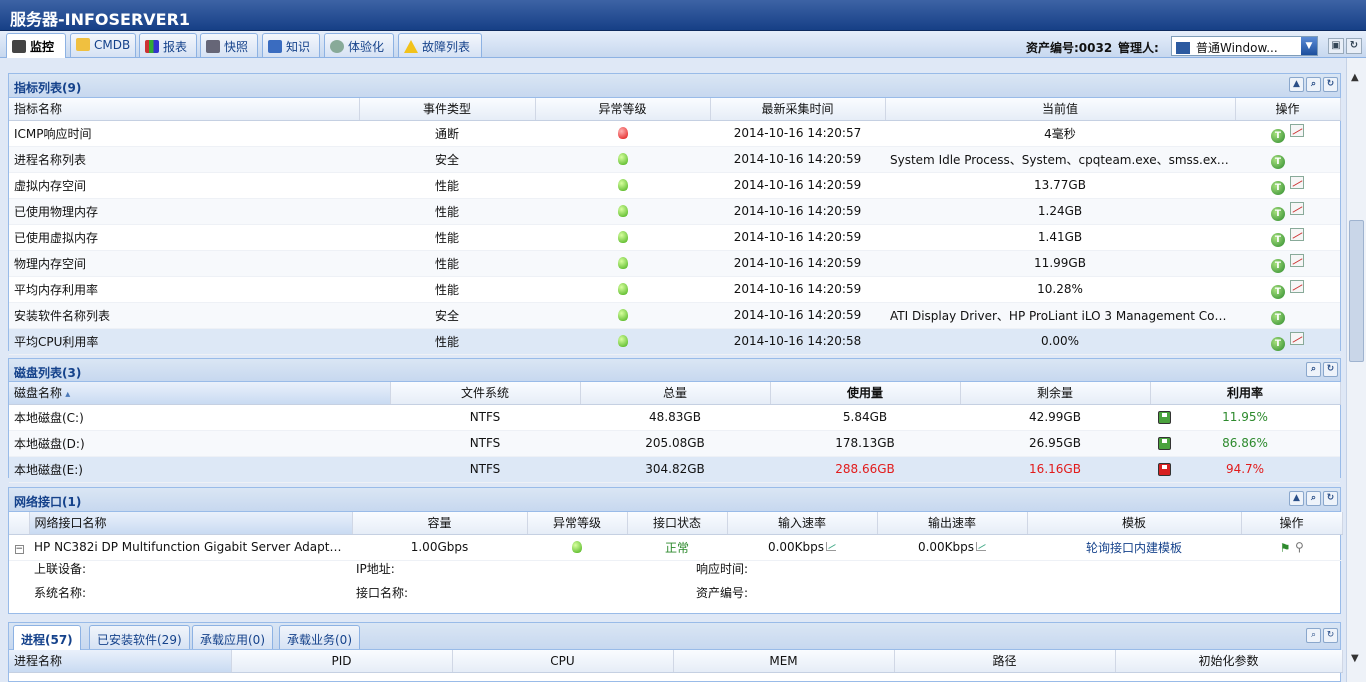 This screenshot has height=682, width=1366. Describe the element at coordinates (674, 289) in the screenshot. I see `metric-row: 平均内存利用率 性能 2014-10-16 14:20:59 10.28% T` at that location.